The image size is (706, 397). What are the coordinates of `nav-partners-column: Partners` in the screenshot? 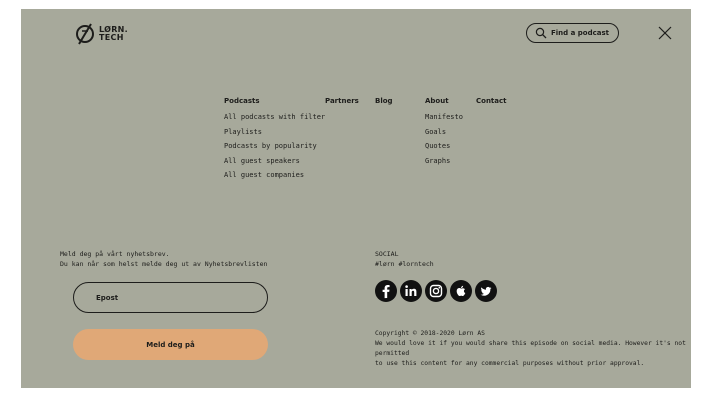 It's located at (342, 102).